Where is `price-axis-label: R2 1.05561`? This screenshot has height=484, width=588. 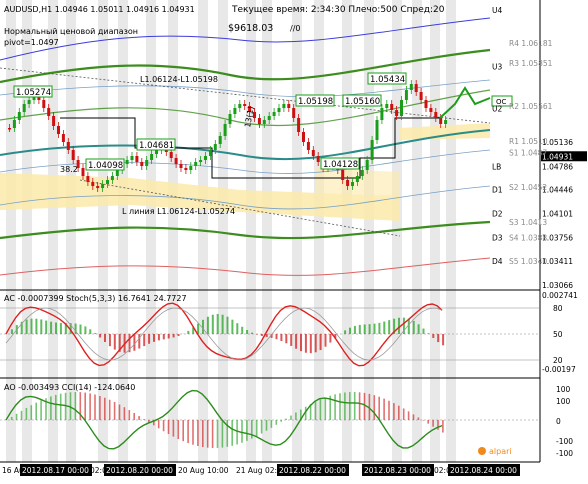
price-axis-label: R2 1.05561 is located at coordinates (531, 106).